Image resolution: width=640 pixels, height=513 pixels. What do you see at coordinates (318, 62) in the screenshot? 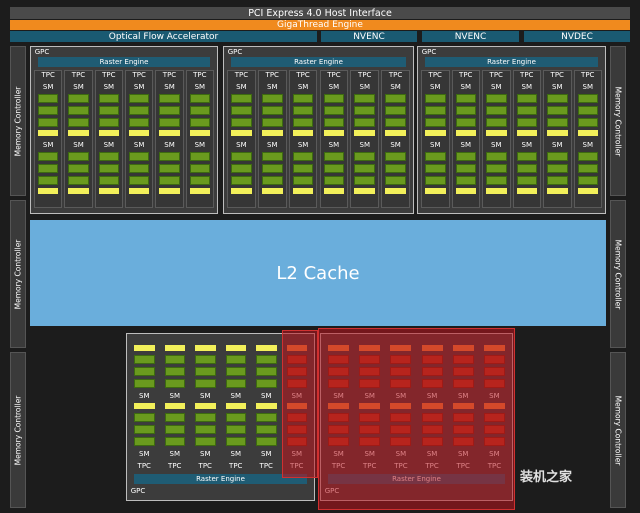
I see `raster-engine: Raster Engine` at bounding box center [318, 62].